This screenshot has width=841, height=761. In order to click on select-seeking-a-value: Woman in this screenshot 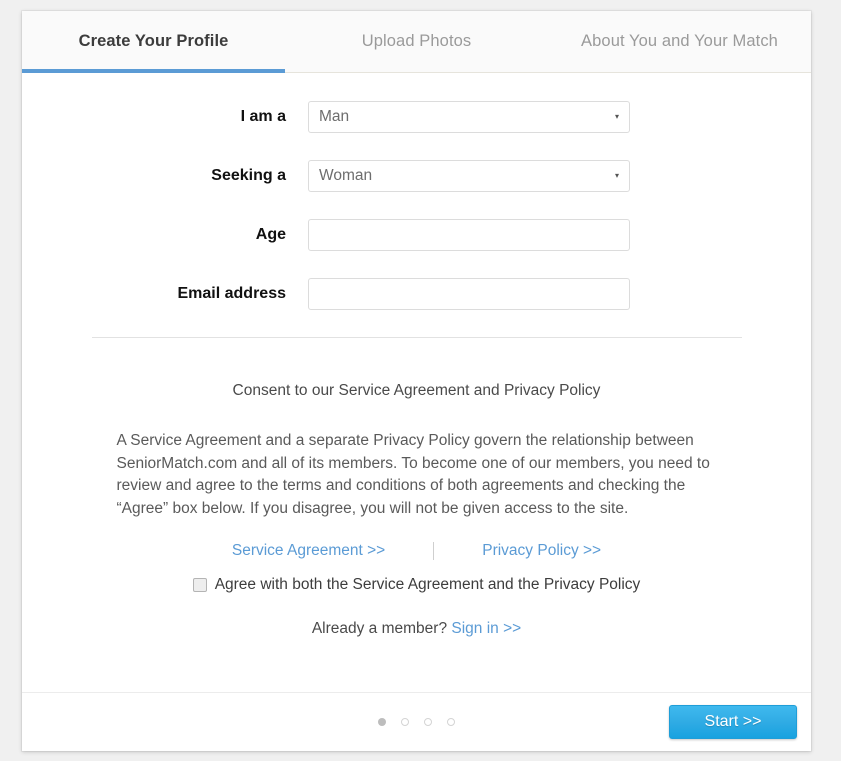, I will do `click(346, 175)`.